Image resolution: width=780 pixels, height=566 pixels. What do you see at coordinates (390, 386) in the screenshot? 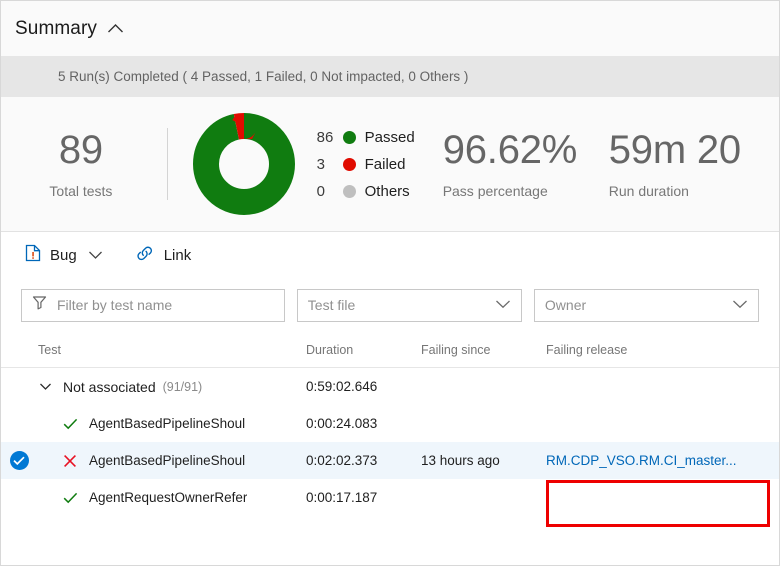
I see `table-row: Not associated (91/91) 0:59:02.646` at bounding box center [390, 386].